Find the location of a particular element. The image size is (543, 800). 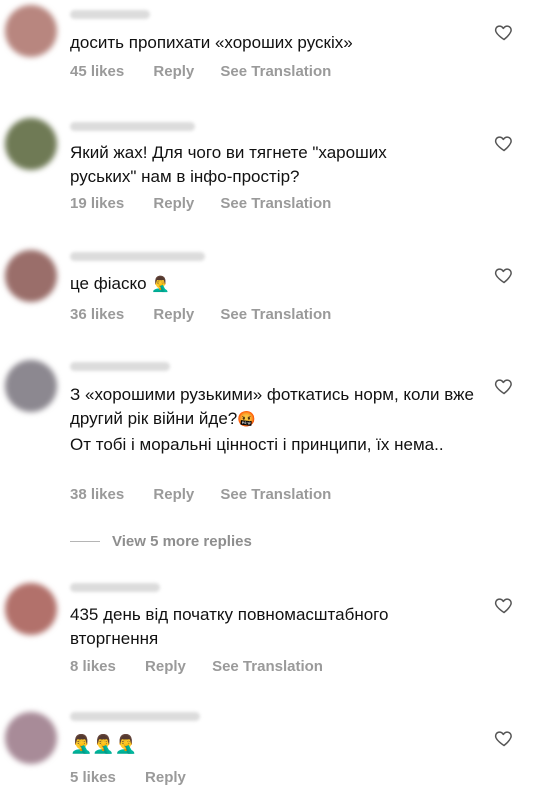

view-more-replies: View 5 more replies is located at coordinates (161, 541).